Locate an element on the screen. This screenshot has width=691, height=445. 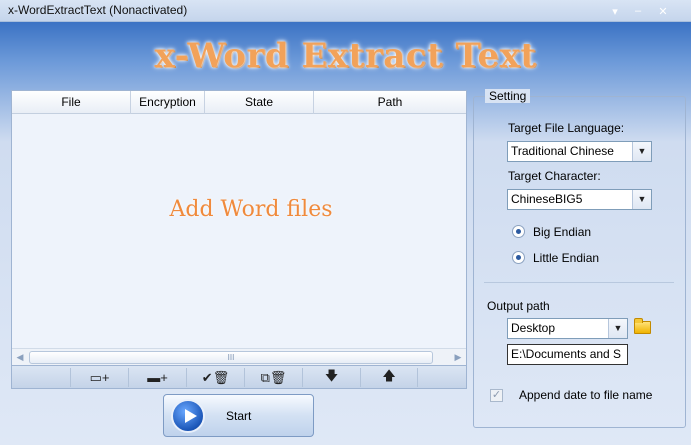
scroll-thumb: III is located at coordinates (231, 357).